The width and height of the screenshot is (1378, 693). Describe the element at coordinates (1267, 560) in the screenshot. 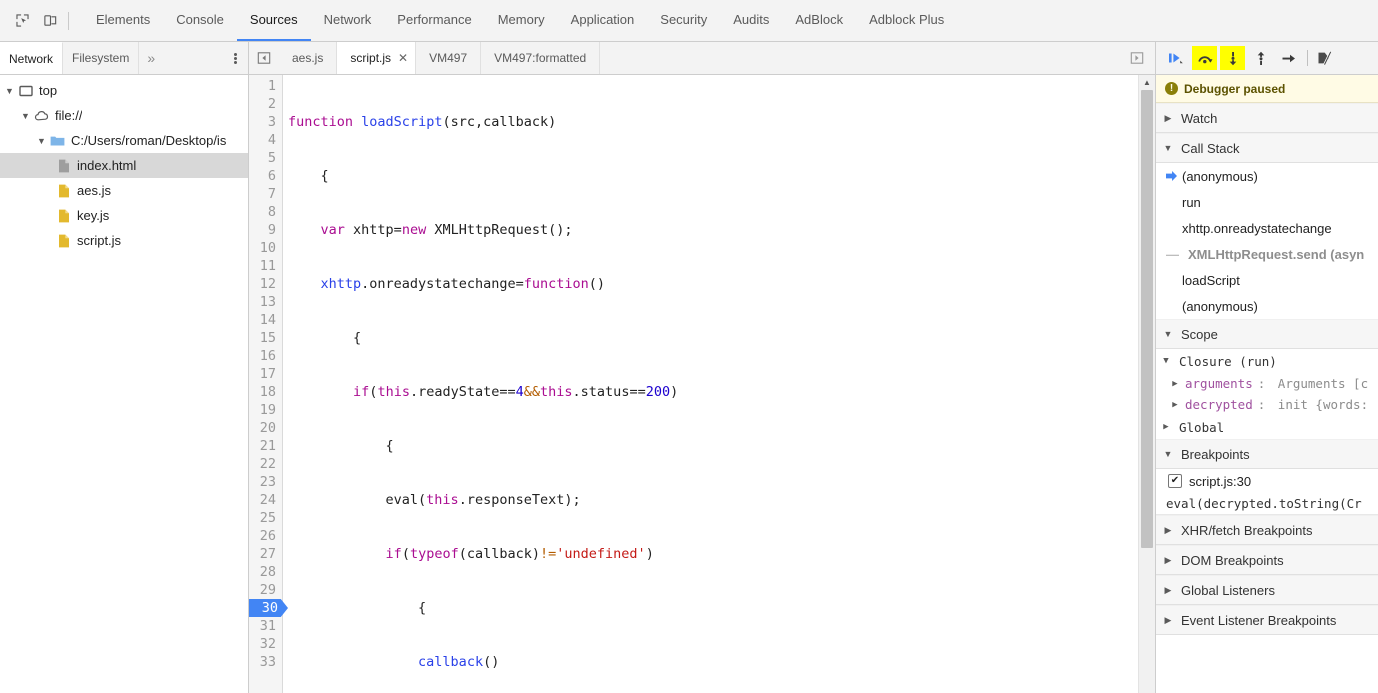

I see `section-dom-breakpoints: DOM Breakpoints` at that location.